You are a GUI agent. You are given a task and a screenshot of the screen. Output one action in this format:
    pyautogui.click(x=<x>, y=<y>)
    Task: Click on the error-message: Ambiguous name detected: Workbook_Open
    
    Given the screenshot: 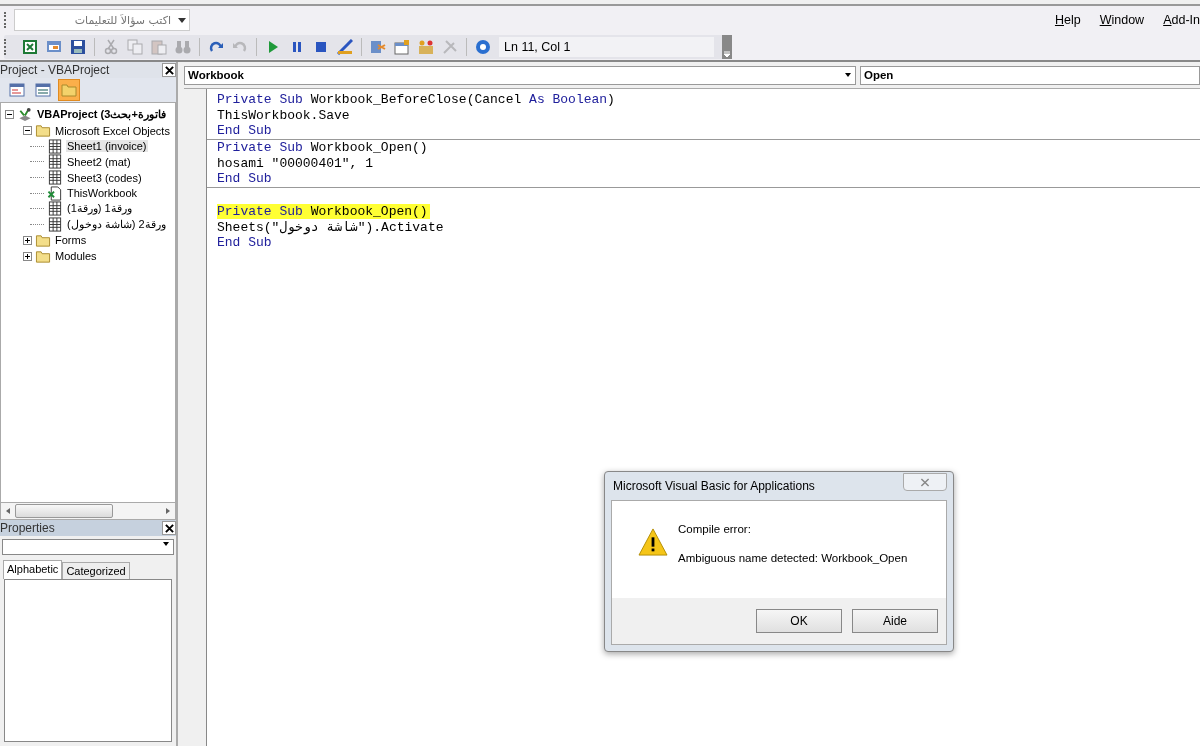 What is the action you would take?
    pyautogui.click(x=793, y=558)
    